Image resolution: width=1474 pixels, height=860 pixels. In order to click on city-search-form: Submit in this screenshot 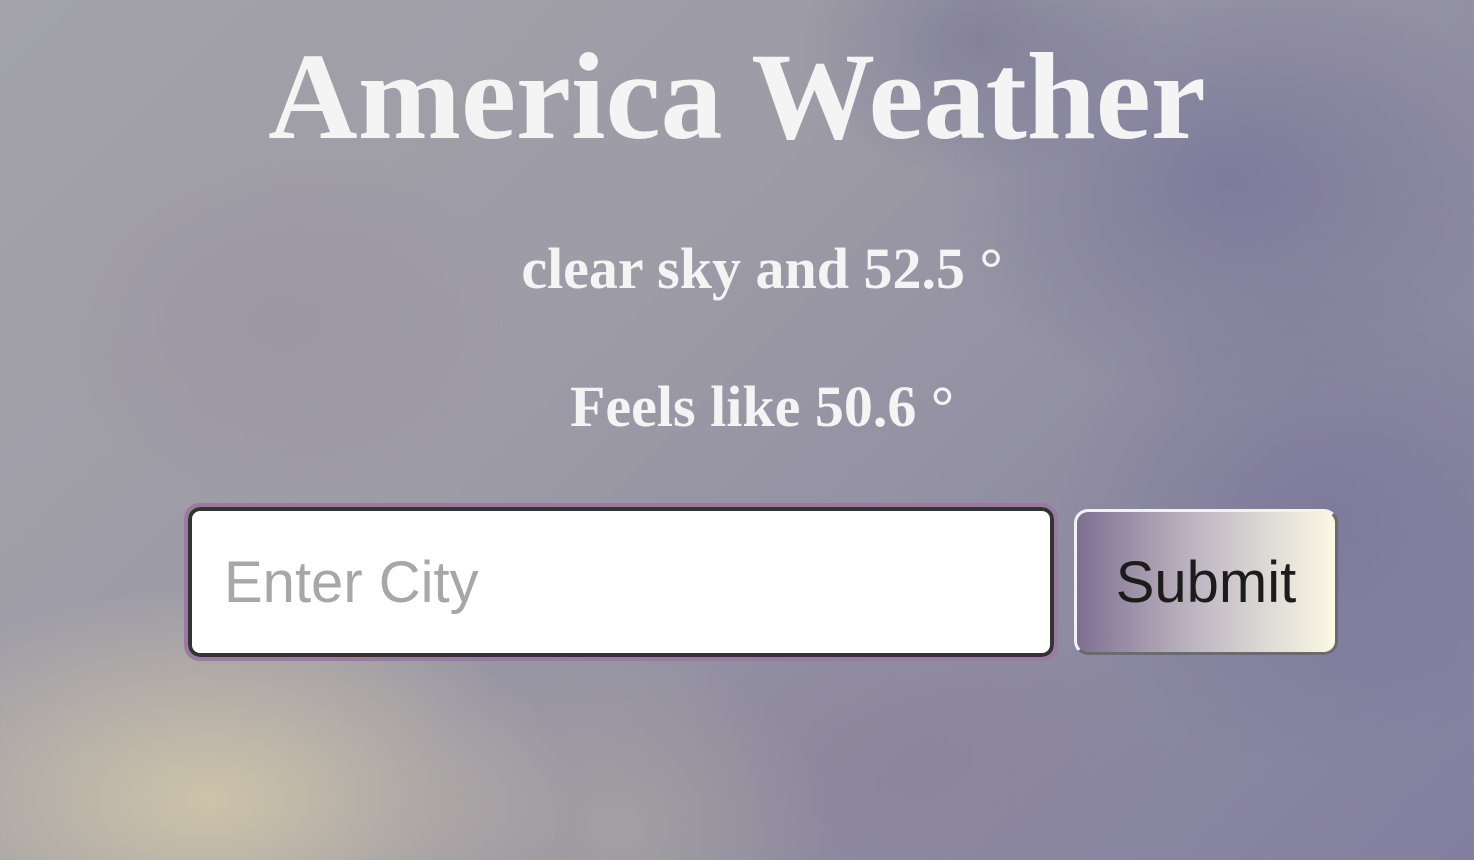, I will do `click(761, 582)`.